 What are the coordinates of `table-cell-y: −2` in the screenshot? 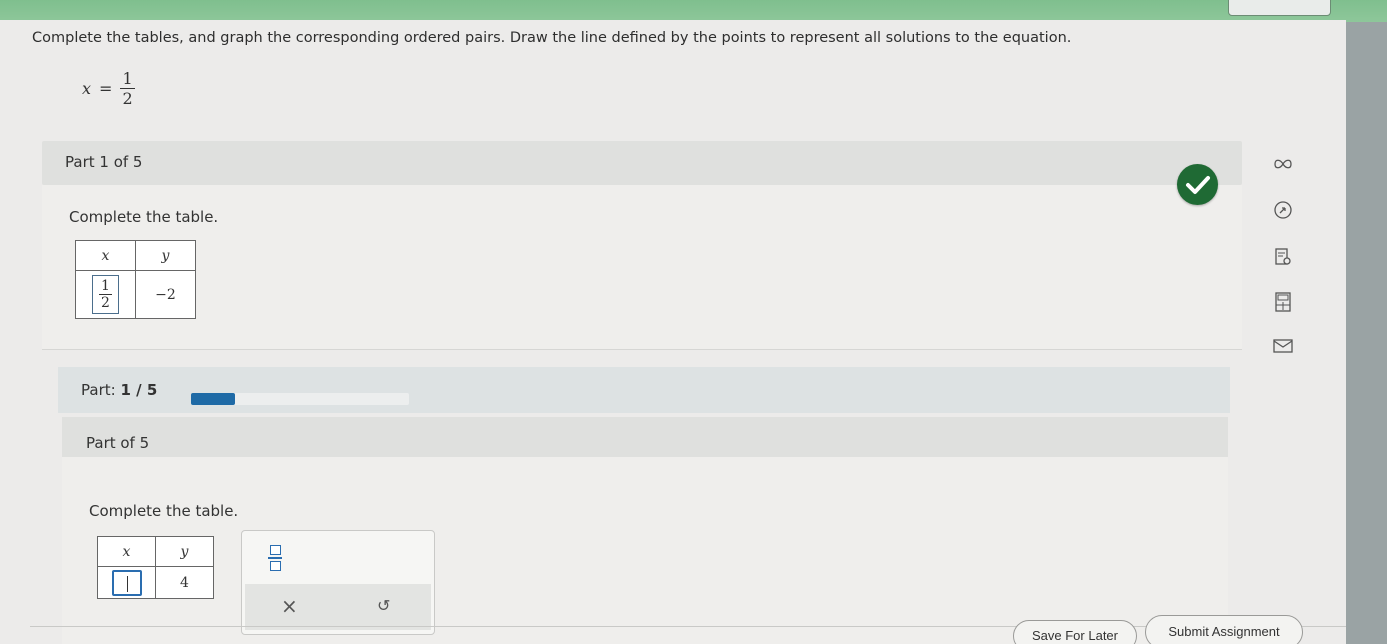 It's located at (165, 294).